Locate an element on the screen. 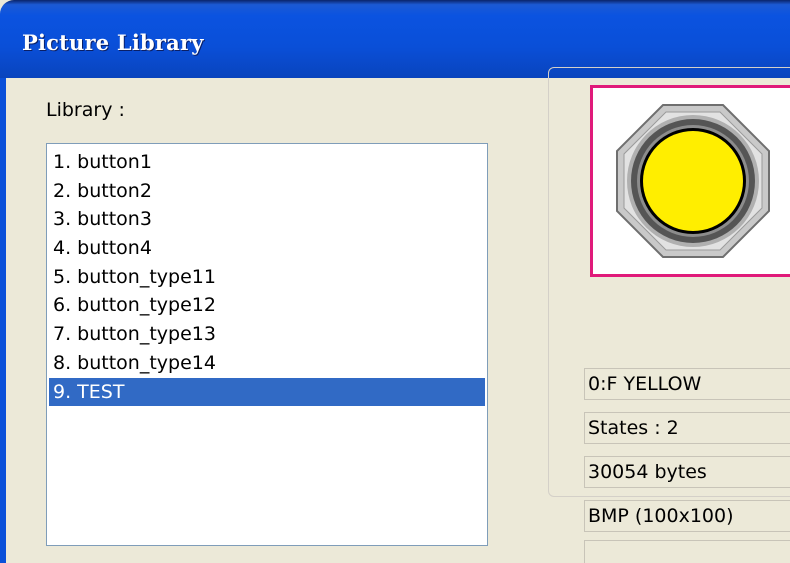 This screenshot has width=790, height=563. yellow-round-button-icon is located at coordinates (693, 181).